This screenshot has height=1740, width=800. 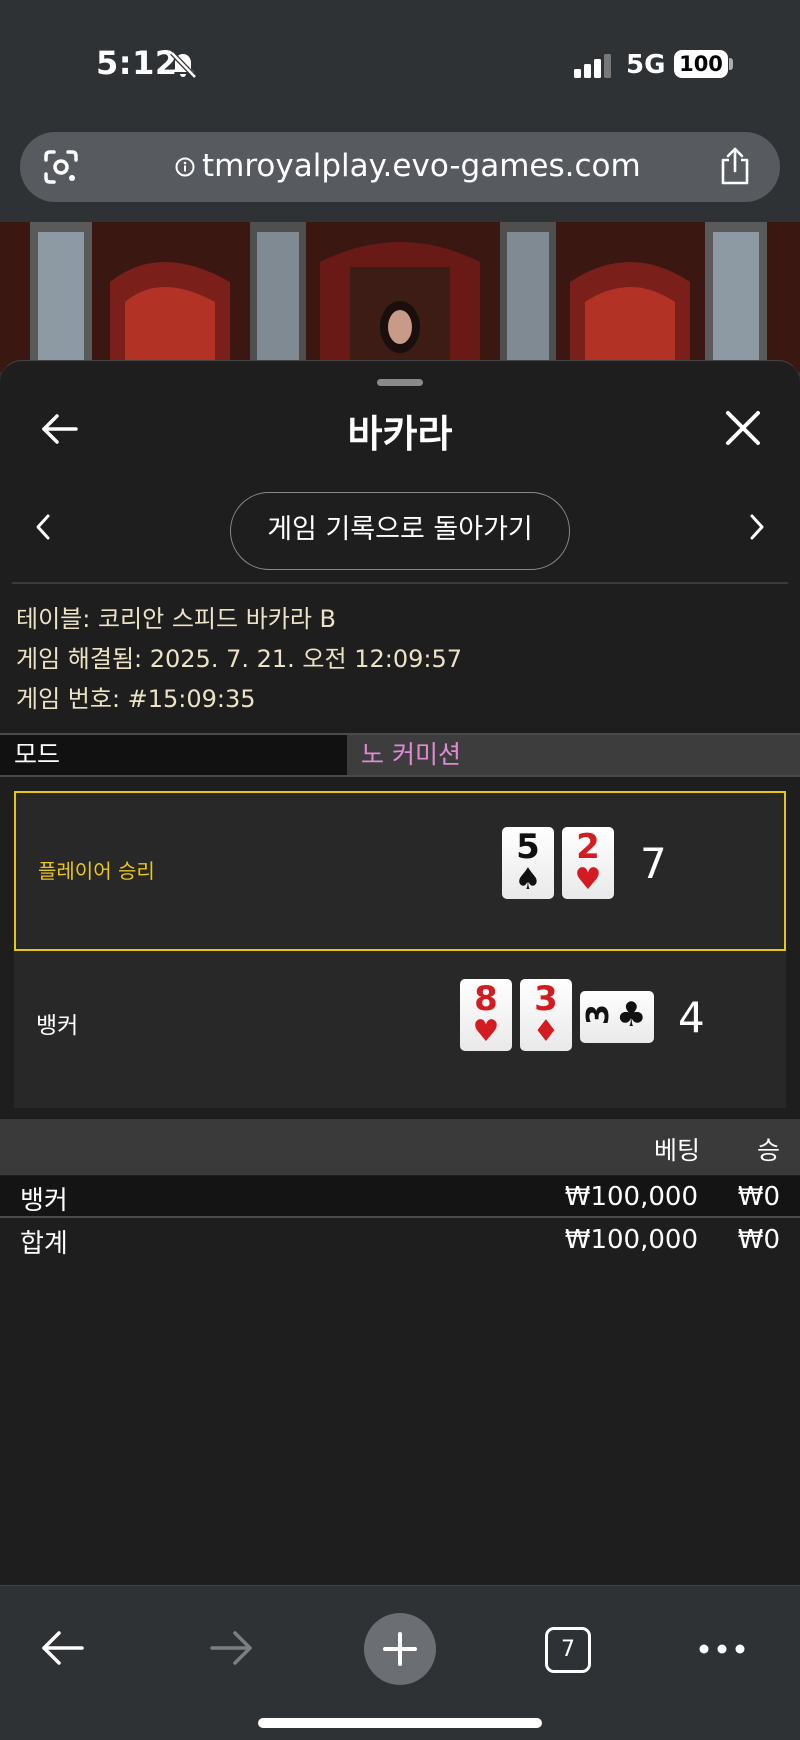 I want to click on status-time: 5:12, so click(x=137, y=63).